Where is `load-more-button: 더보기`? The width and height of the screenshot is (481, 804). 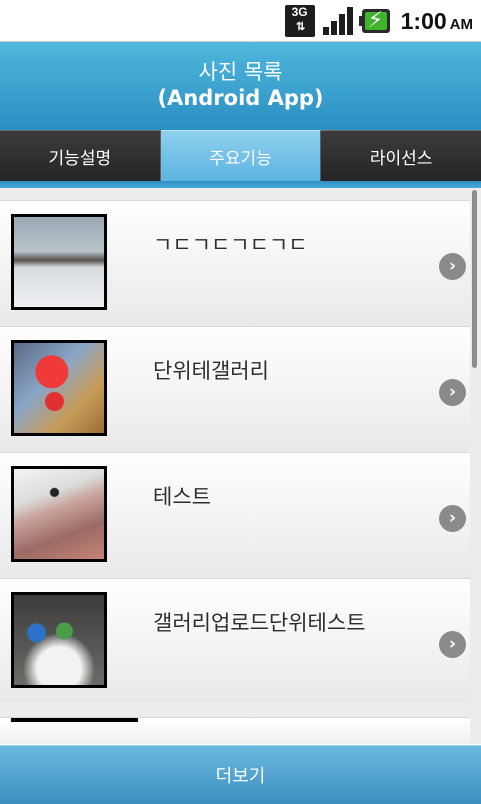 load-more-button: 더보기 is located at coordinates (240, 774).